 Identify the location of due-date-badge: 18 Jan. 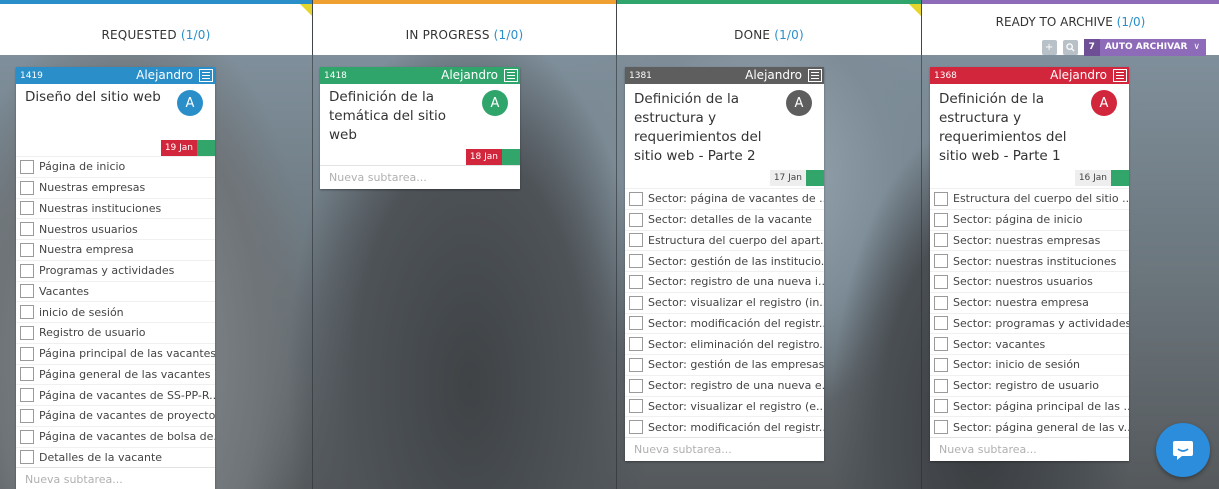
(483, 157).